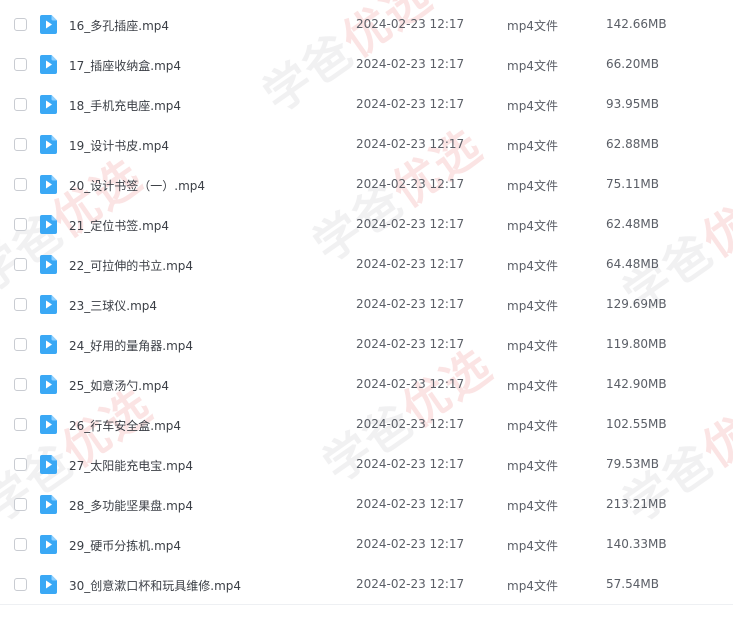 The height and width of the screenshot is (618, 733). I want to click on file-name: 27_太阳能充电宝.mp4, so click(131, 465).